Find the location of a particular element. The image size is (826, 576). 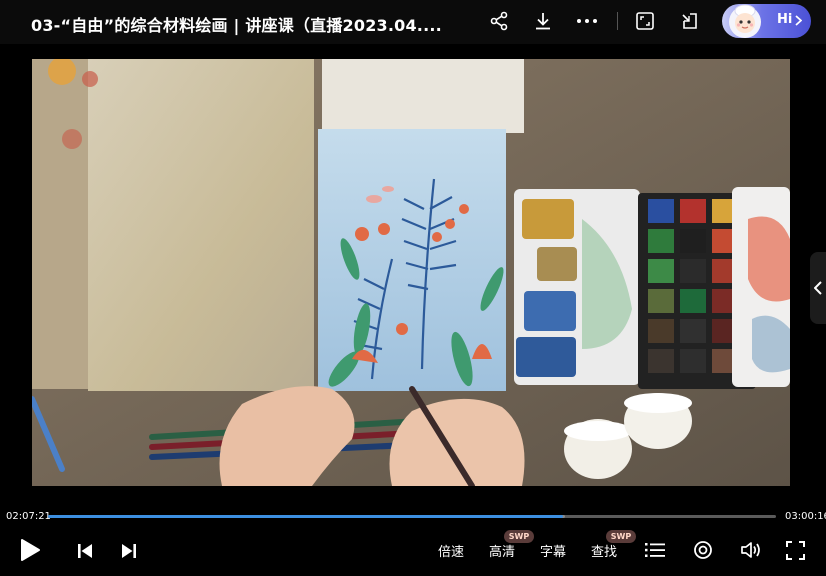

target-settings-icon is located at coordinates (703, 550).